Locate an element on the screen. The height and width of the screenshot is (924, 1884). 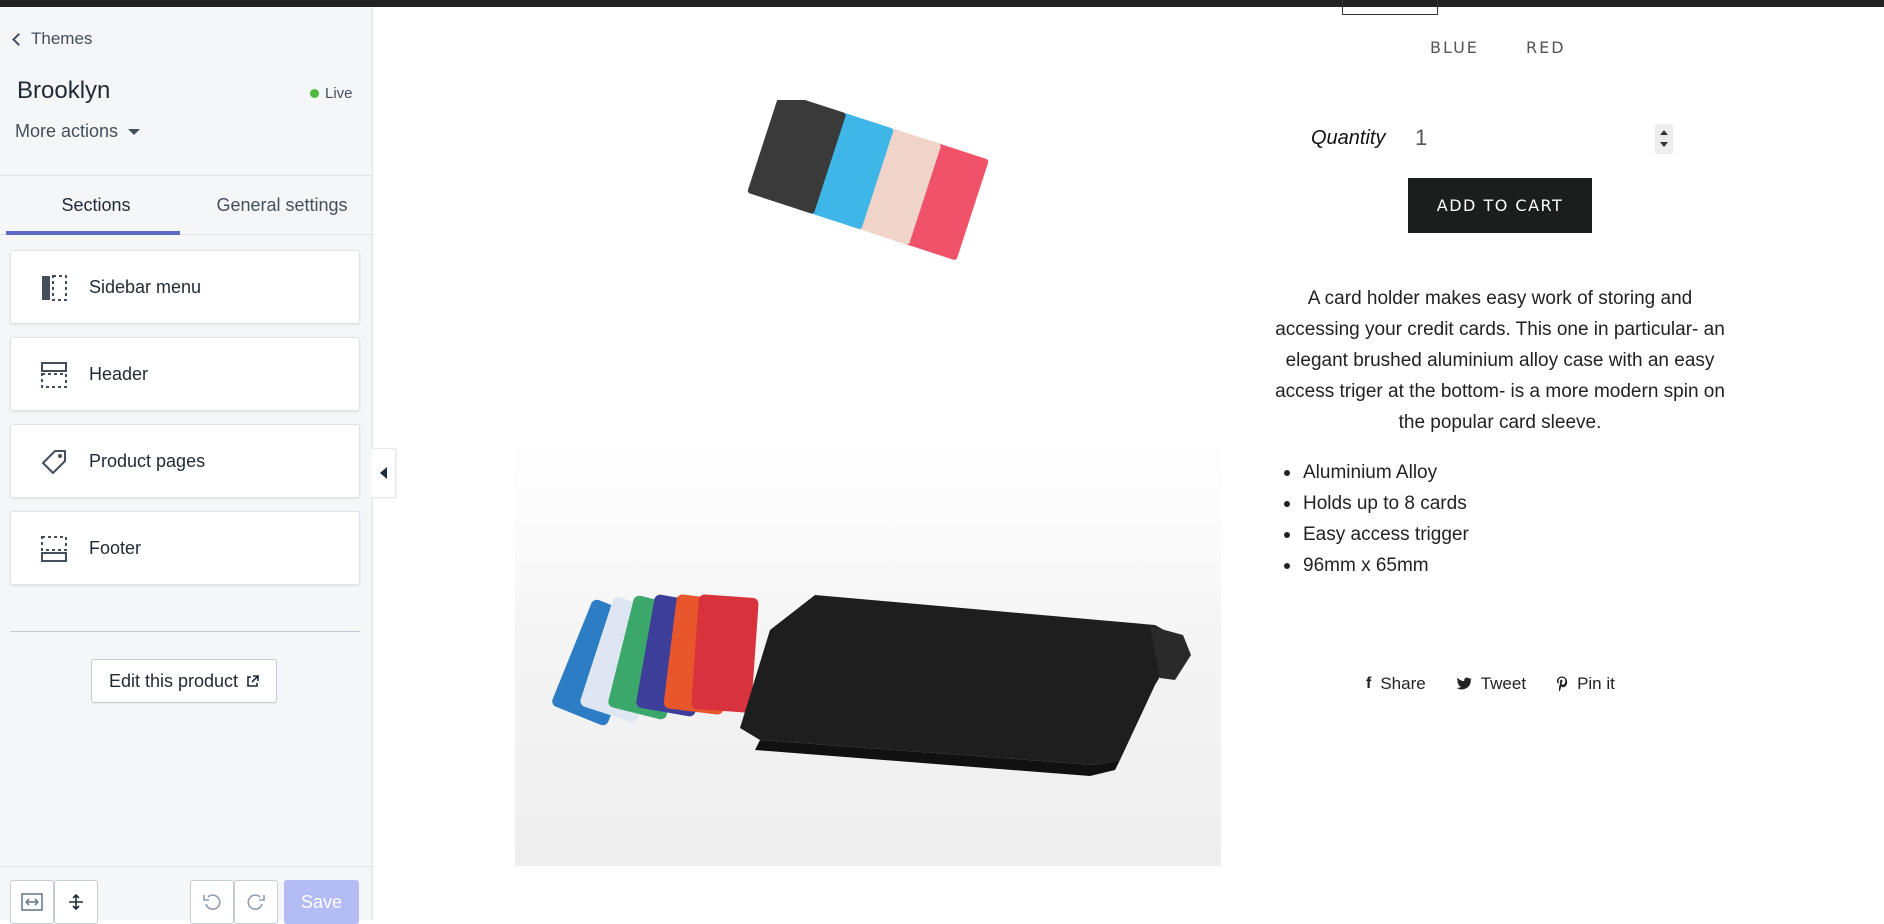
inspect-toggle-button is located at coordinates (76, 902).